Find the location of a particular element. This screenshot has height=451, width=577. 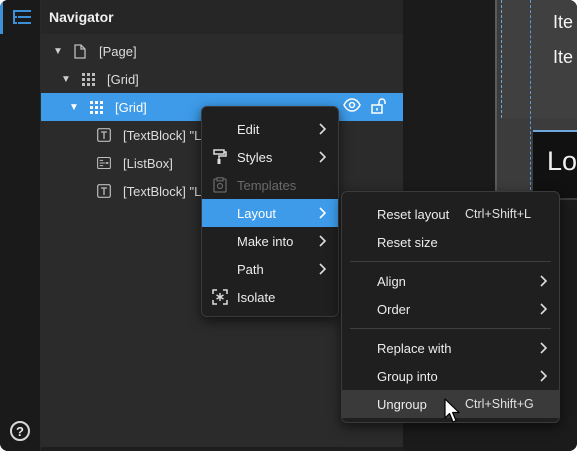

menu-item-label: Replace with is located at coordinates (414, 348).